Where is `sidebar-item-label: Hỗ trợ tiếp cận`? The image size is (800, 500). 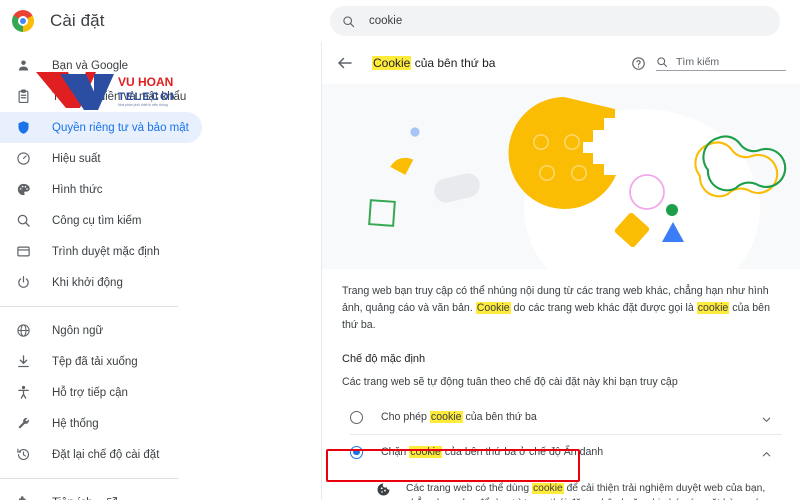
sidebar-item-label: Hỗ trợ tiếp cận is located at coordinates (90, 392).